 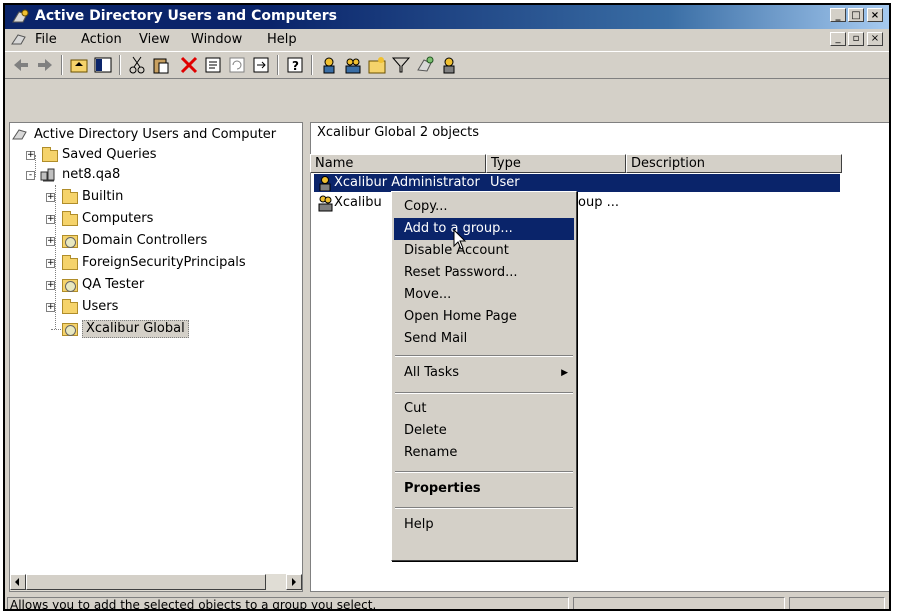 What do you see at coordinates (79, 65) in the screenshot?
I see `up-folder-icon` at bounding box center [79, 65].